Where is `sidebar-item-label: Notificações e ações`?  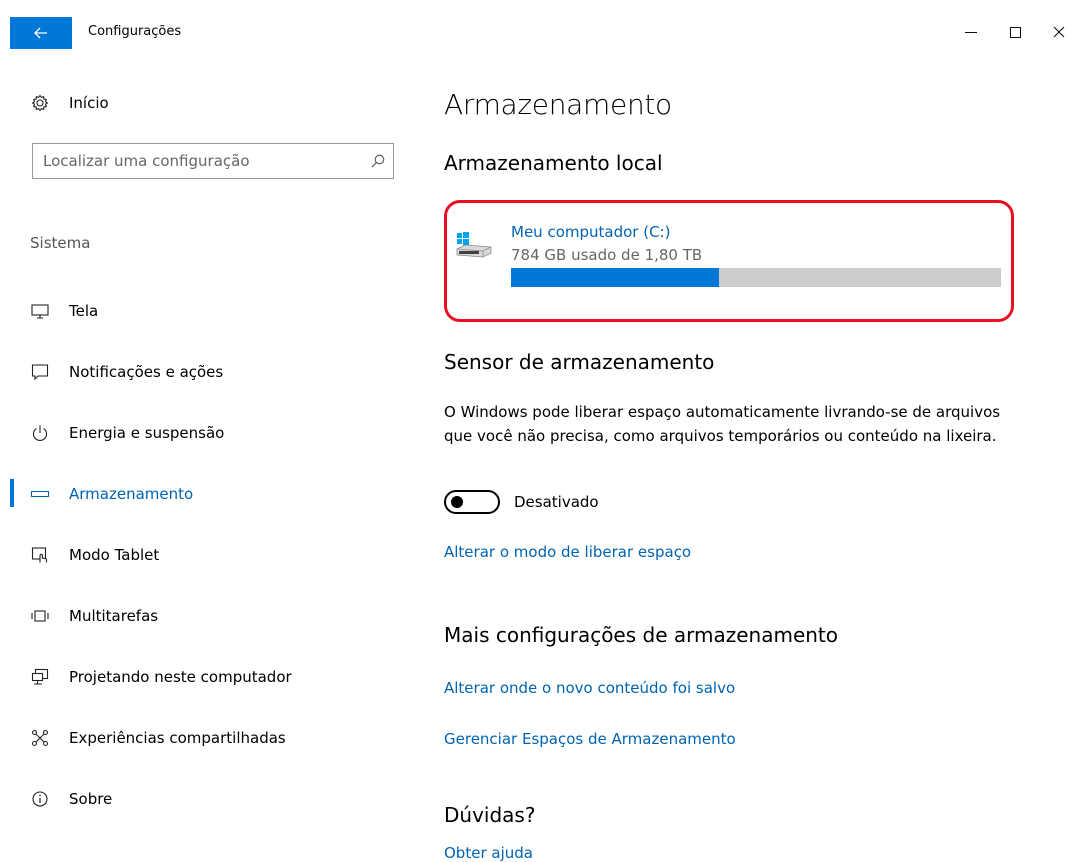
sidebar-item-label: Notificações e ações is located at coordinates (146, 371).